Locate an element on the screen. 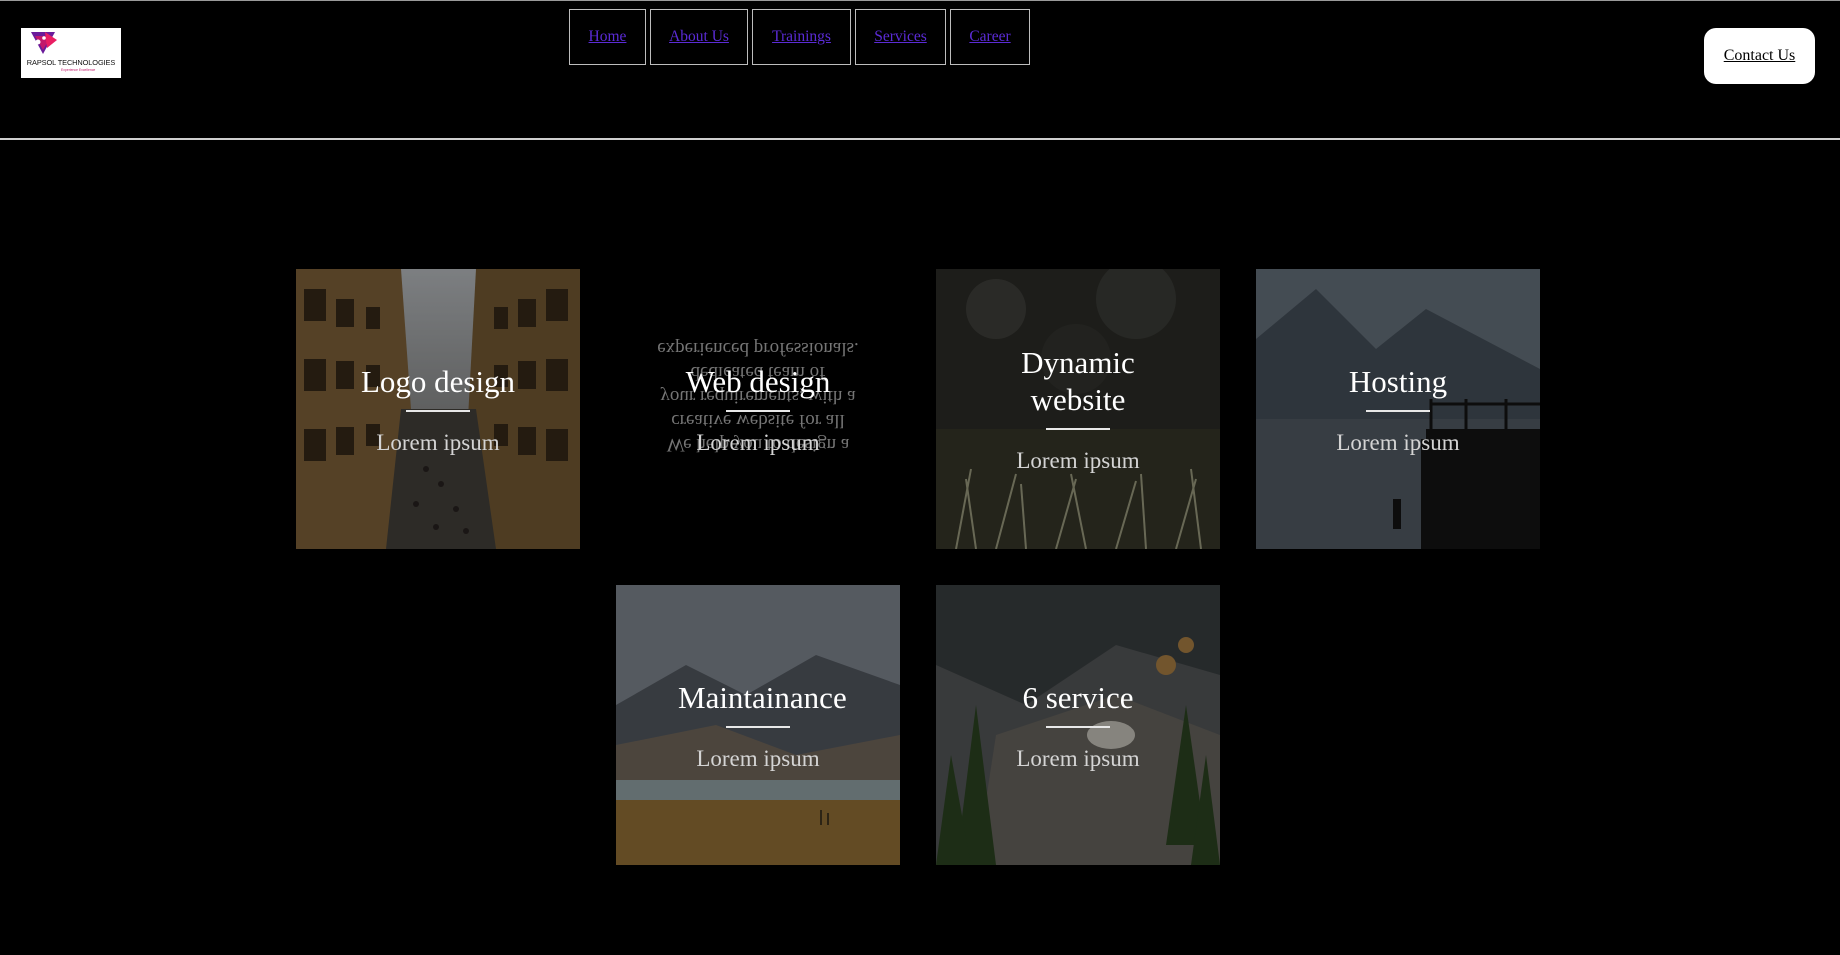 This screenshot has height=955, width=1840. card-title: Maintainance is located at coordinates (762, 697).